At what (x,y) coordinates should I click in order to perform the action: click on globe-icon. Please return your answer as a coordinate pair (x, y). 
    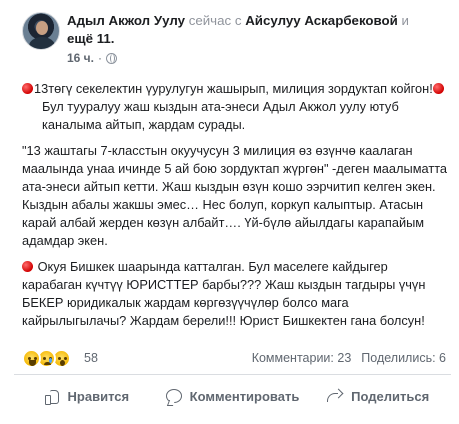
    Looking at the image, I should click on (111, 58).